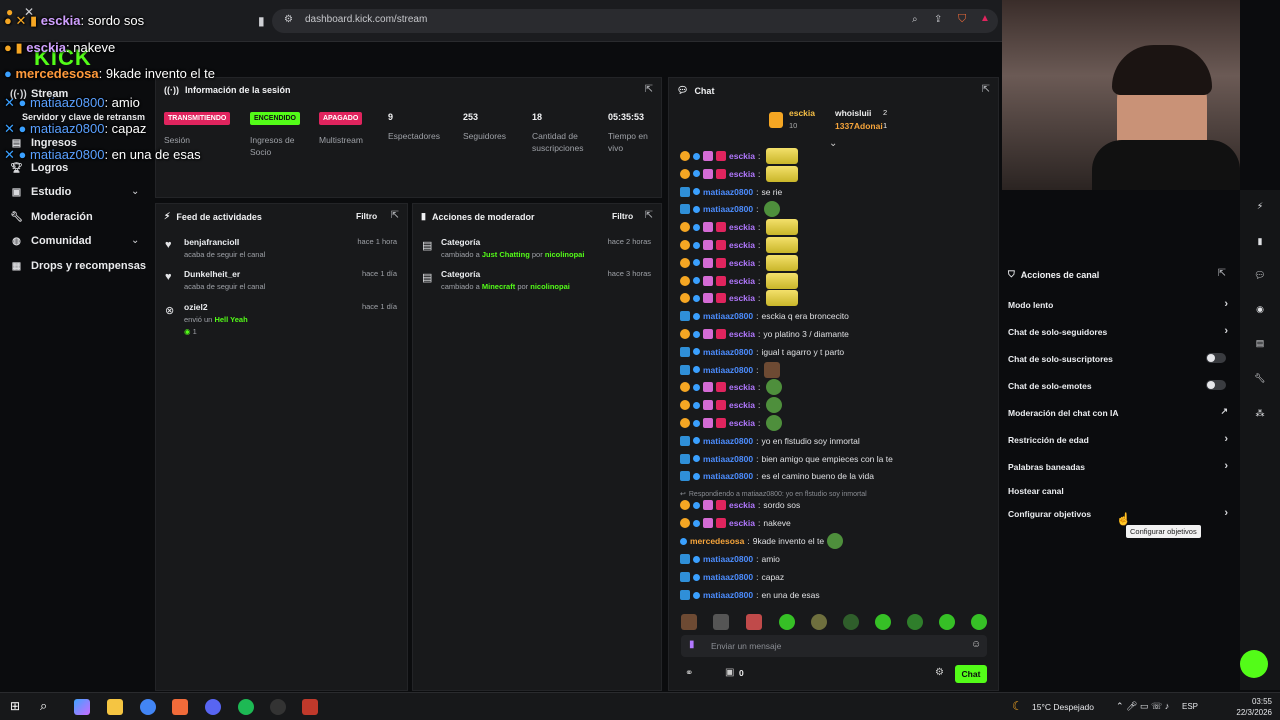 Image resolution: width=1280 pixels, height=720 pixels. What do you see at coordinates (689, 673) in the screenshot?
I see `points-icon: ⚭` at bounding box center [689, 673].